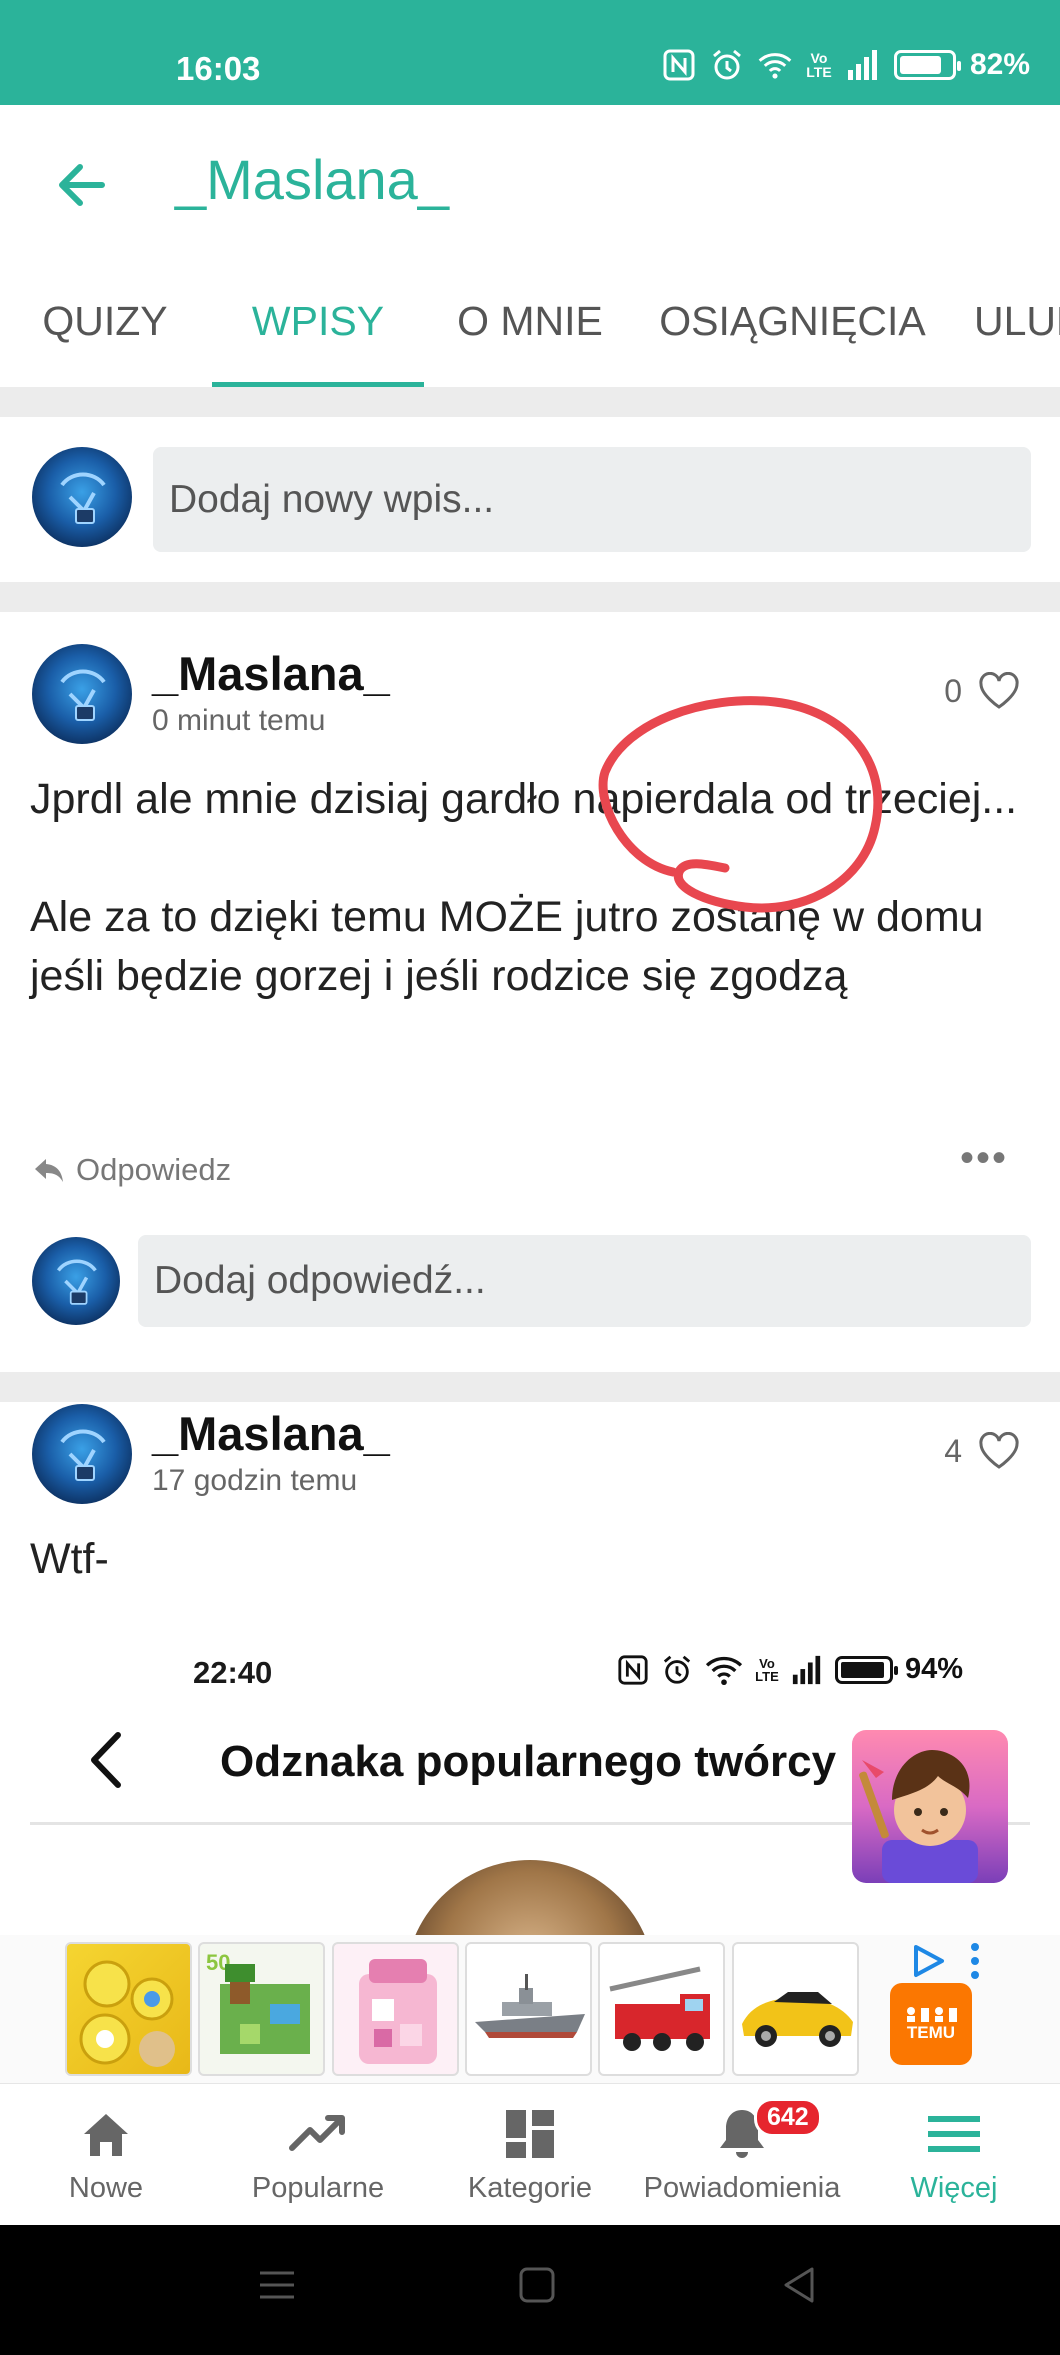 This screenshot has width=1060, height=2355. What do you see at coordinates (395, 2009) in the screenshot?
I see `ad-product-pink-box` at bounding box center [395, 2009].